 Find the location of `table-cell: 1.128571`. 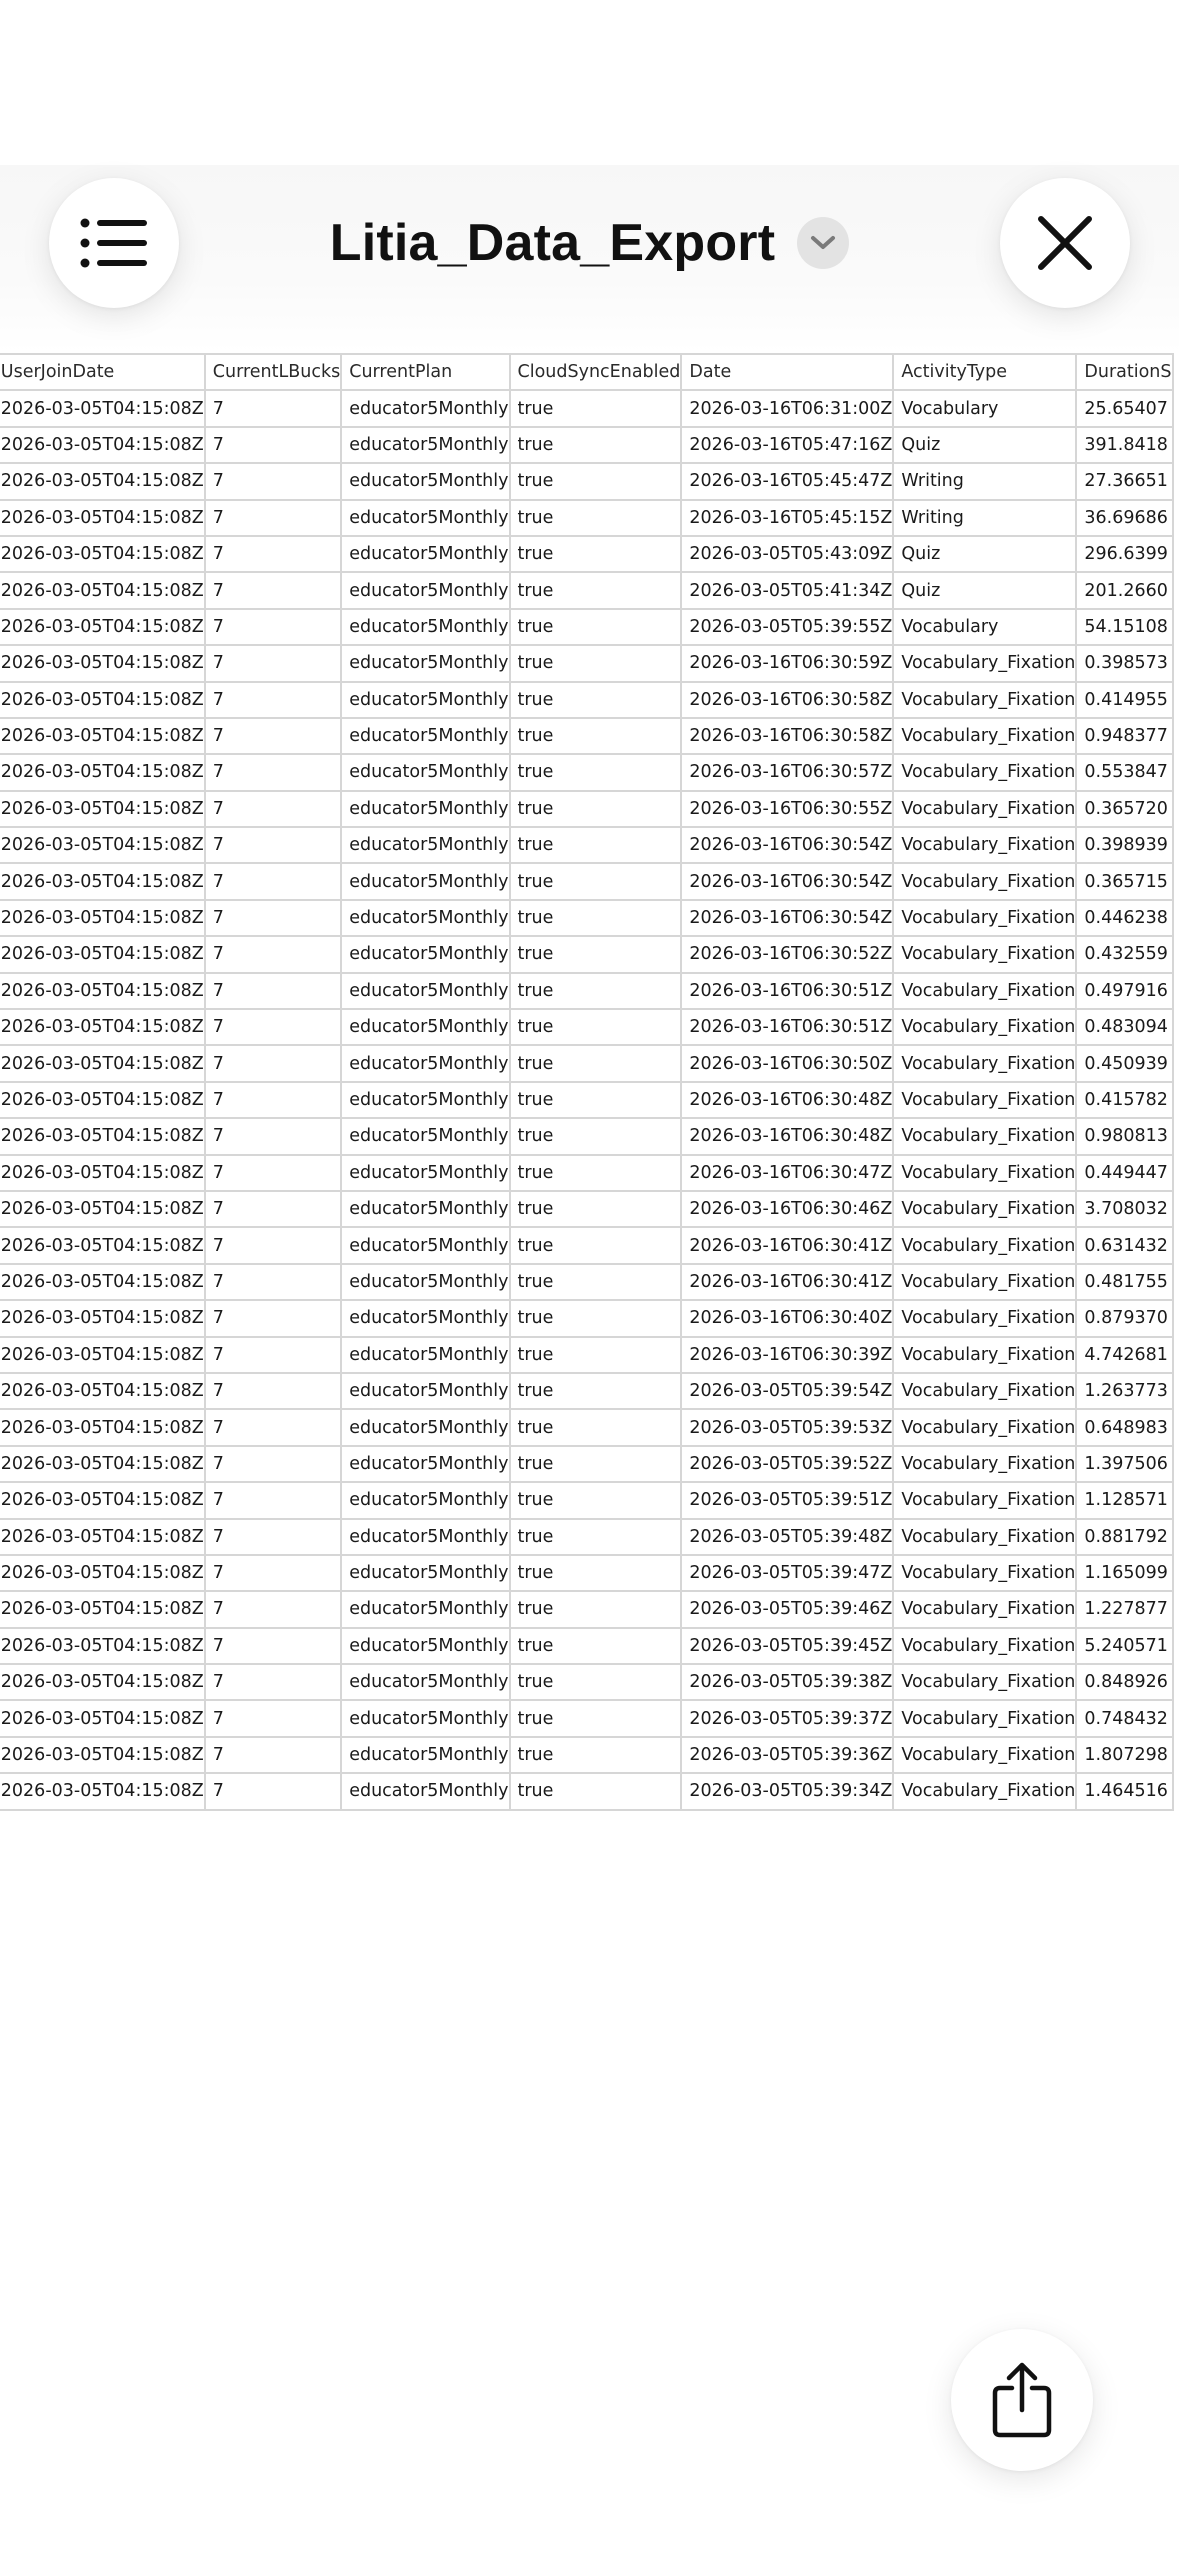

table-cell: 1.128571 is located at coordinates (1124, 1500).